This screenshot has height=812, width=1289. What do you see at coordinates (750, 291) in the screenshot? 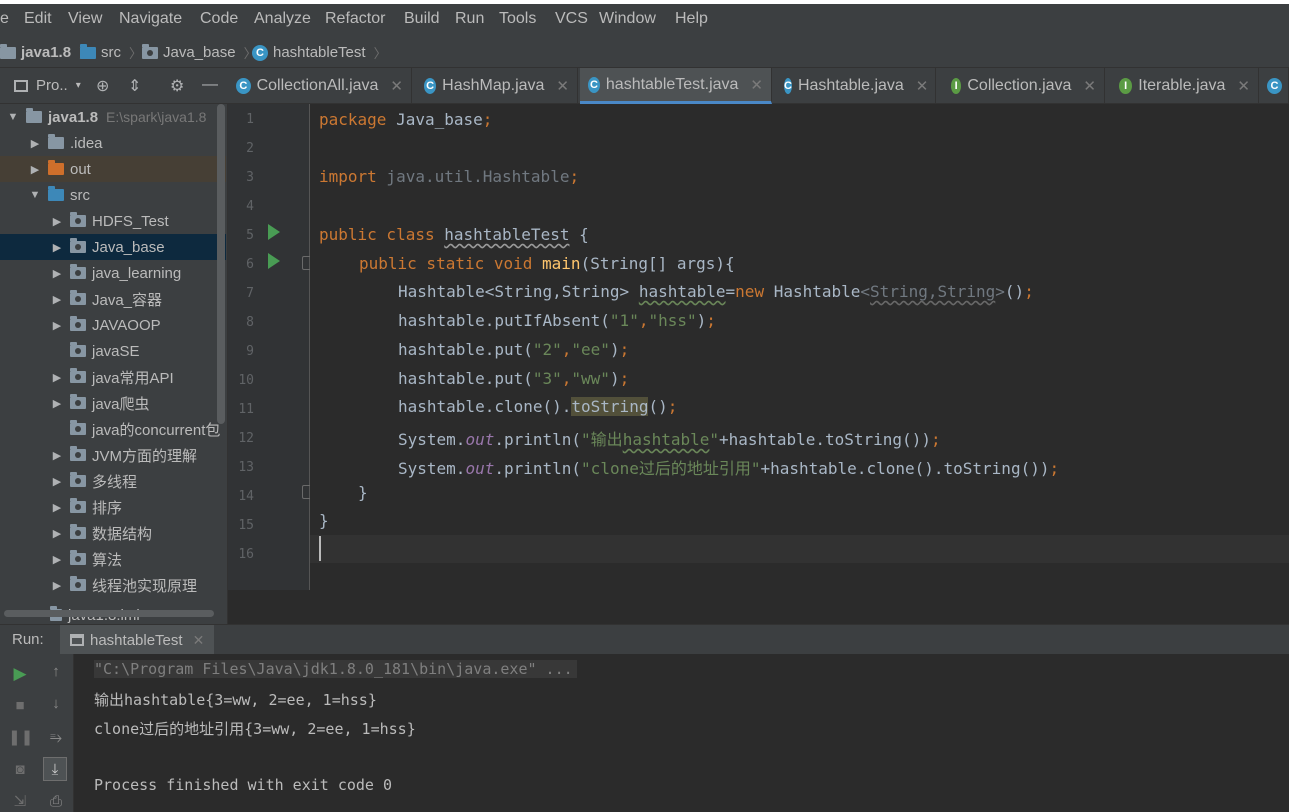
I see `keyword: new` at bounding box center [750, 291].